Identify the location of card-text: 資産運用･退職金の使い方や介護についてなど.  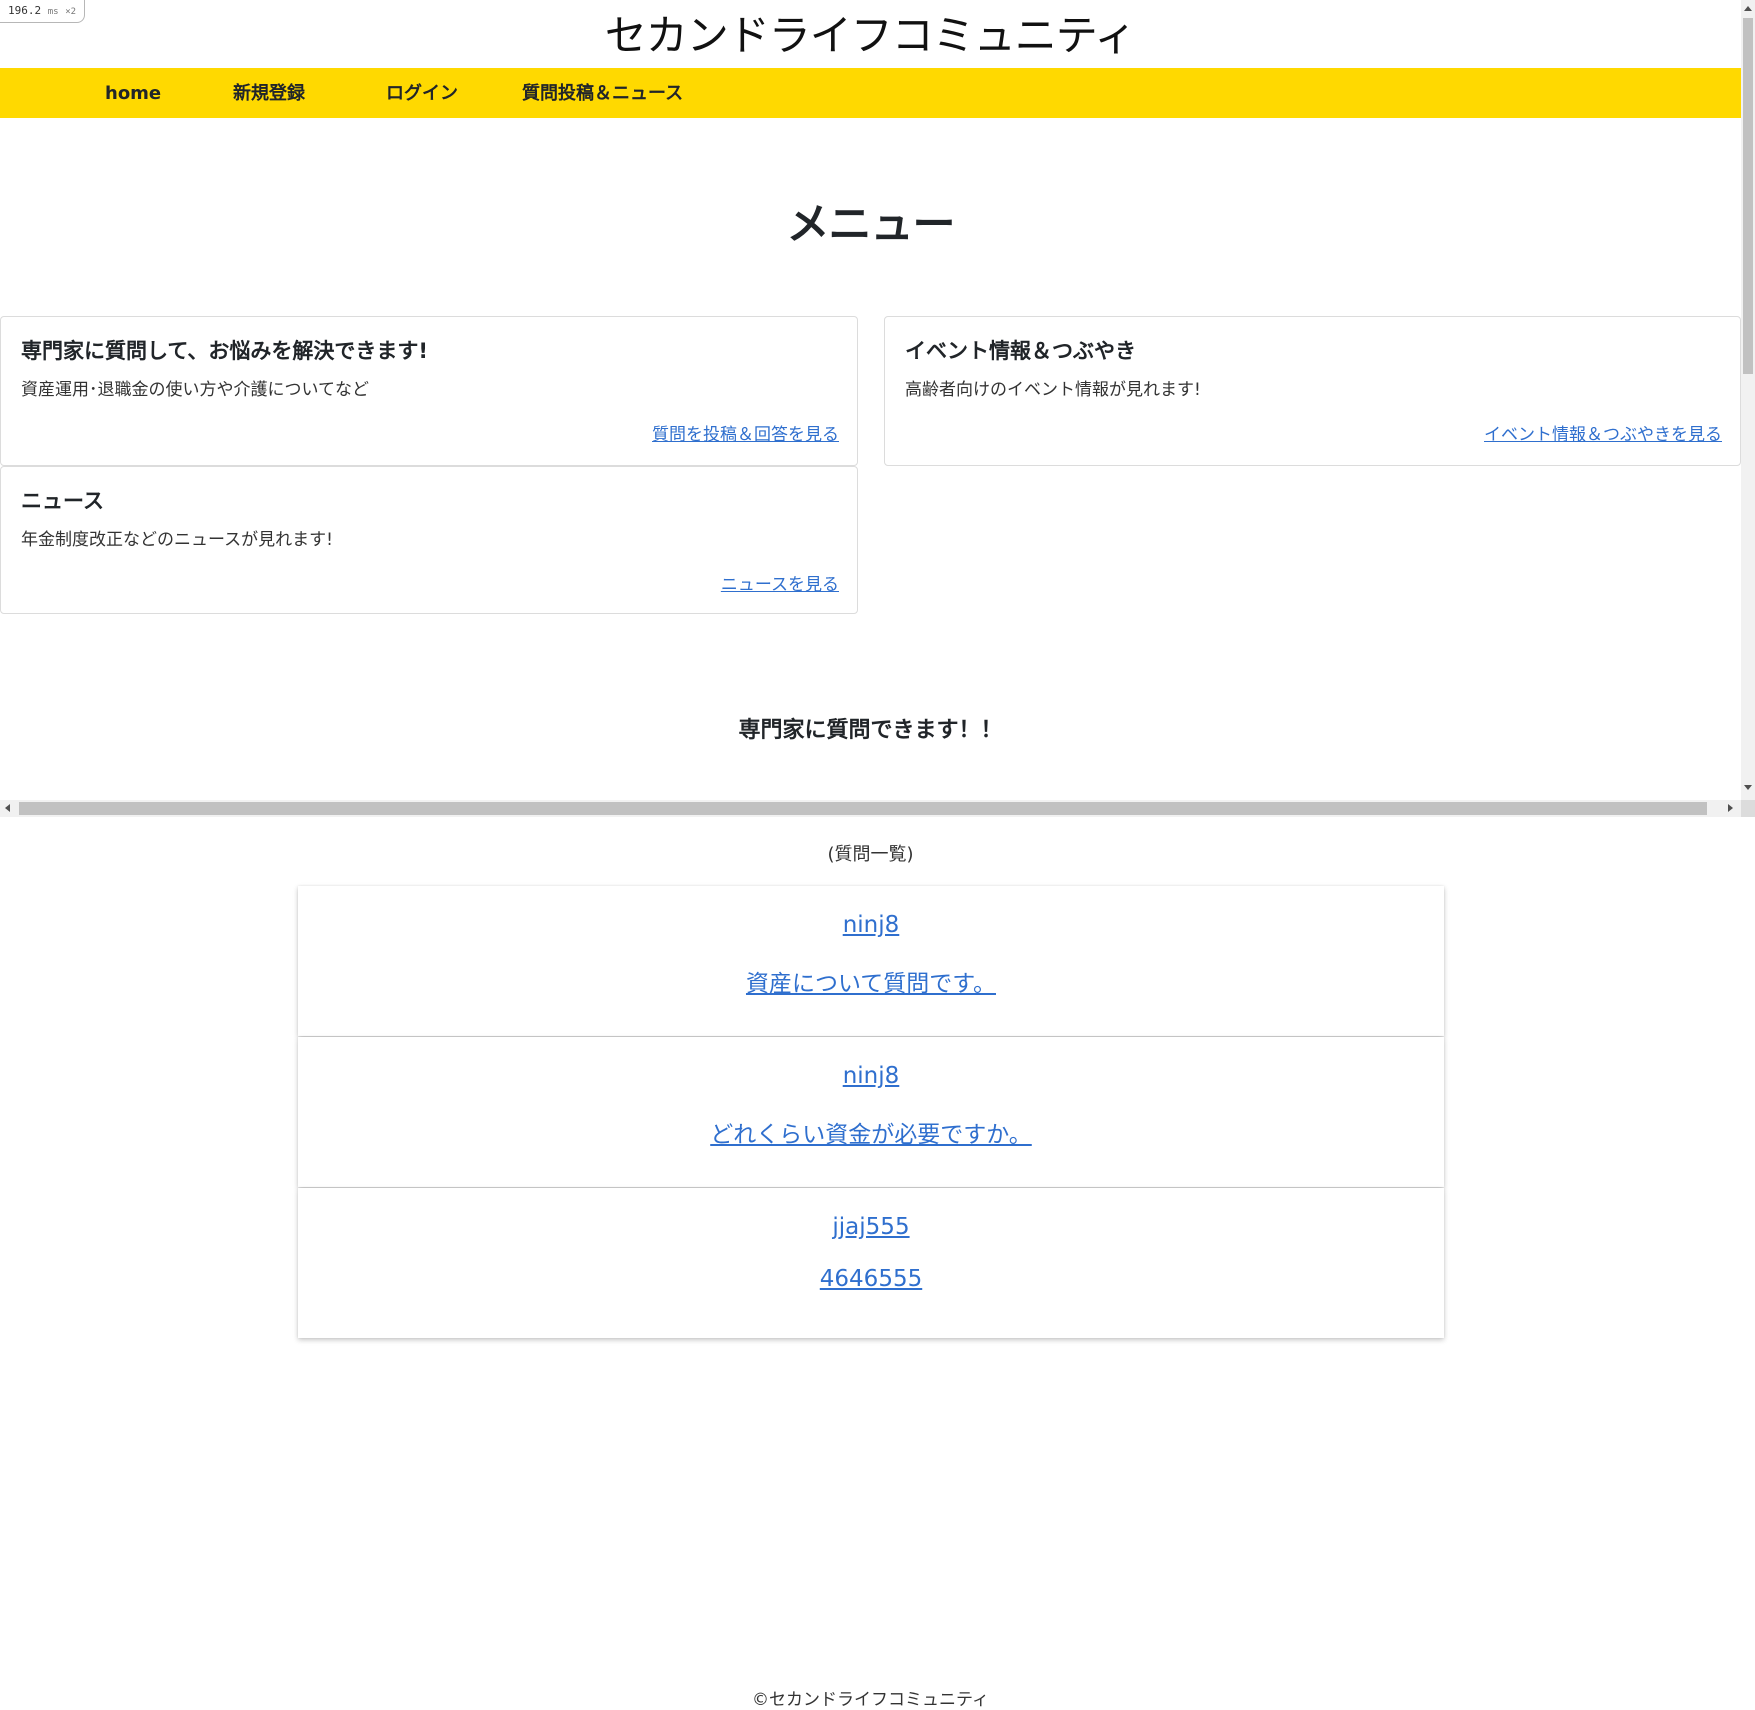
(195, 390).